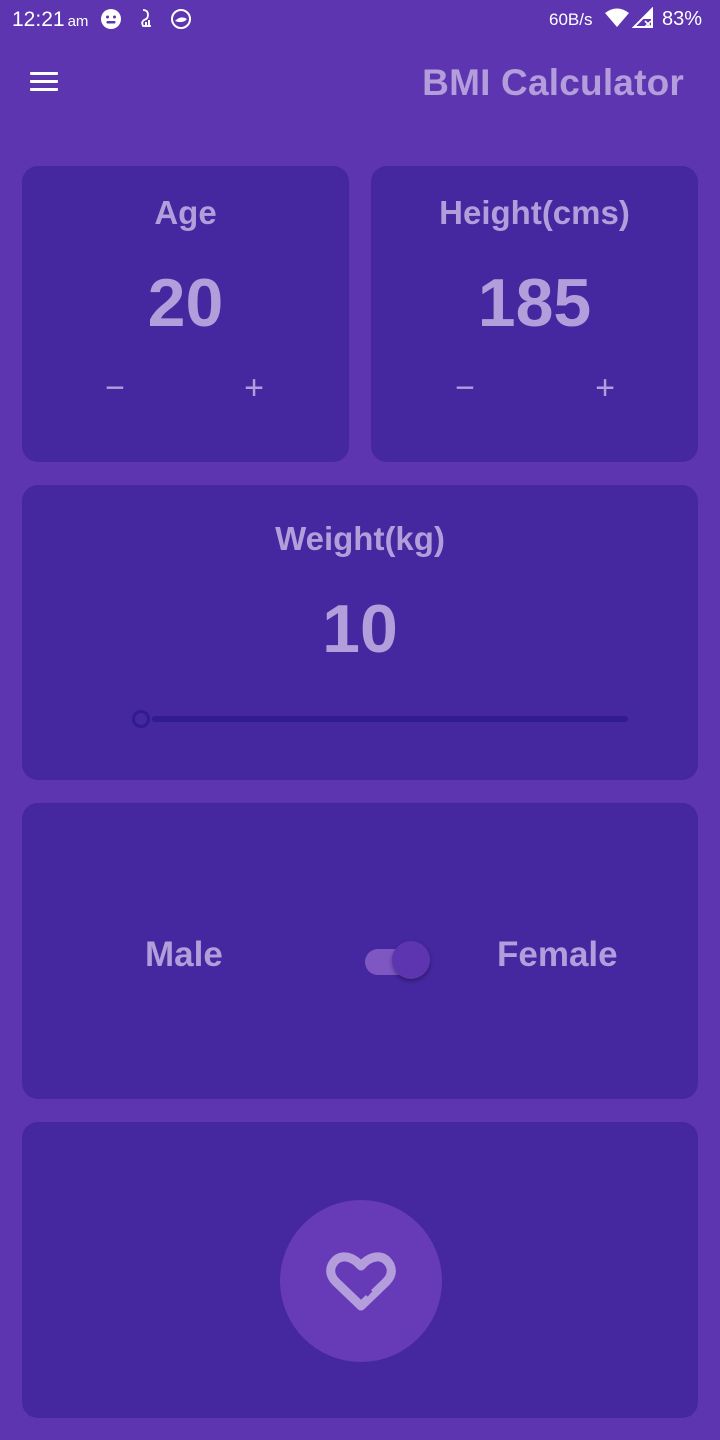  I want to click on height-decrement-button: −, so click(465, 388).